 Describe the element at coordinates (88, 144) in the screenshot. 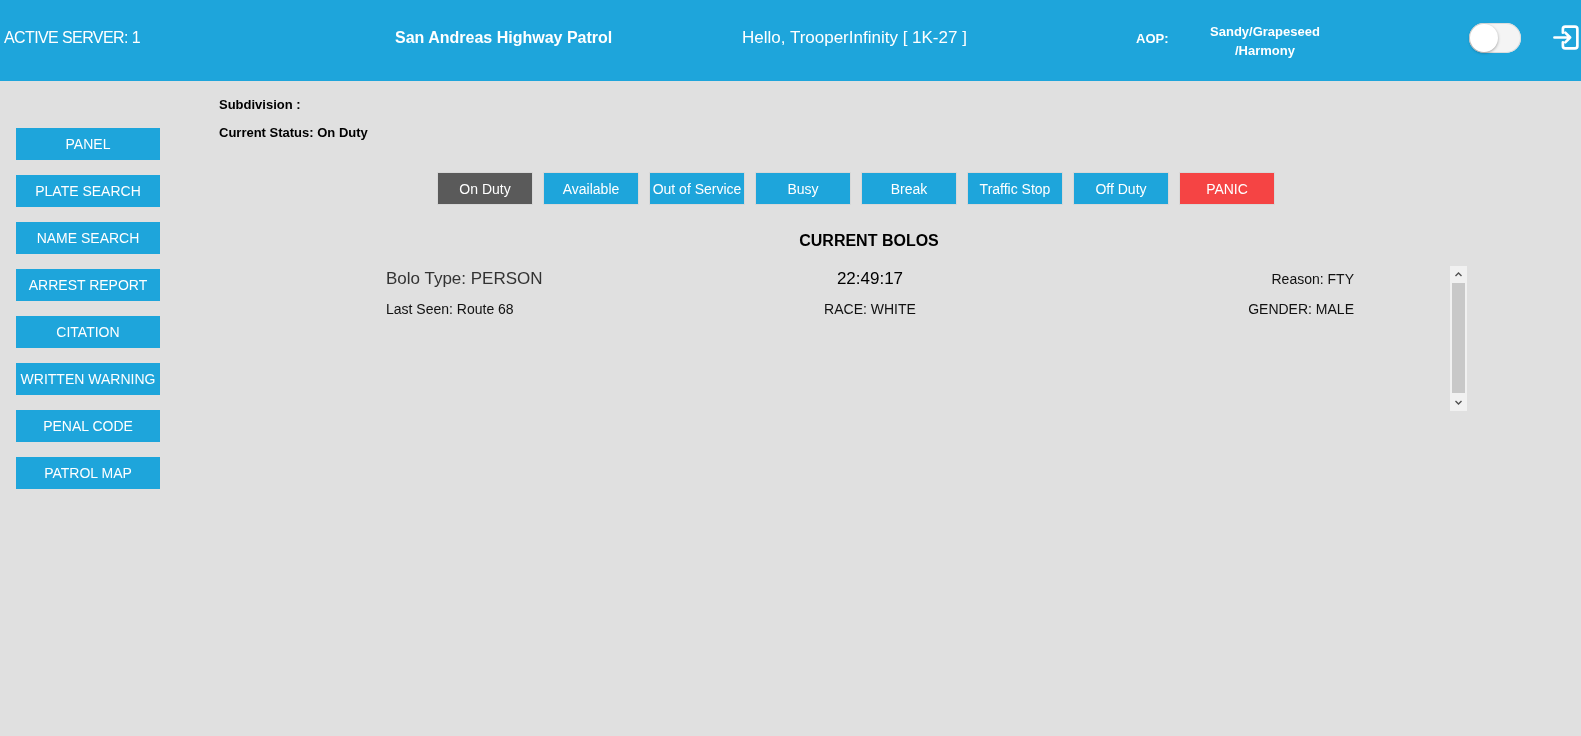

I see `nav-button: PANEL` at that location.